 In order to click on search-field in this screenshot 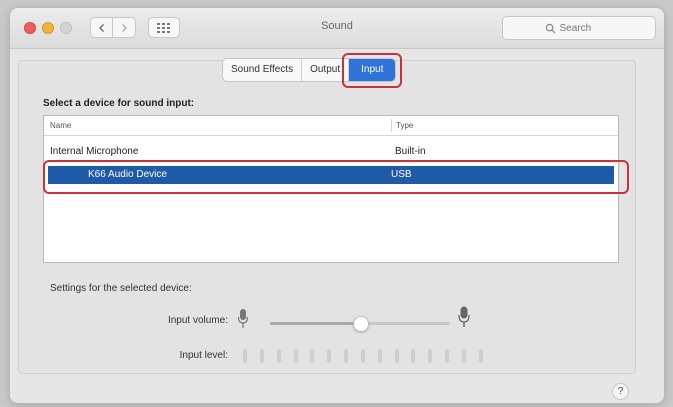, I will do `click(579, 28)`.